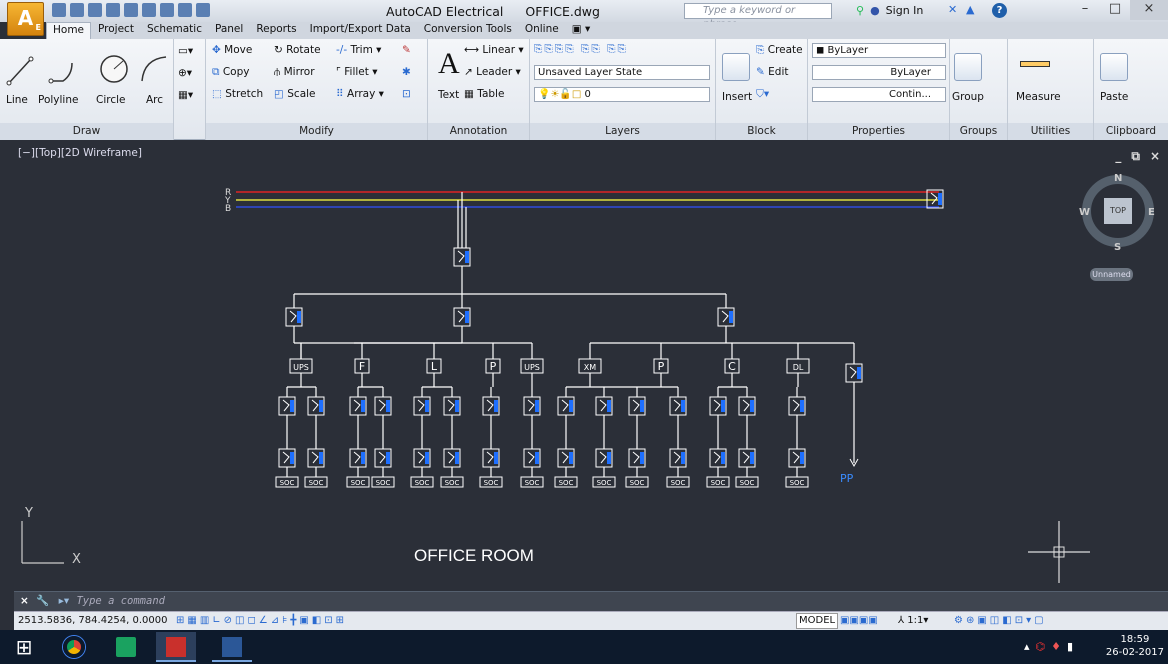 This screenshot has height=664, width=1168. Describe the element at coordinates (1114, 67) in the screenshot. I see `paste-icon` at that location.